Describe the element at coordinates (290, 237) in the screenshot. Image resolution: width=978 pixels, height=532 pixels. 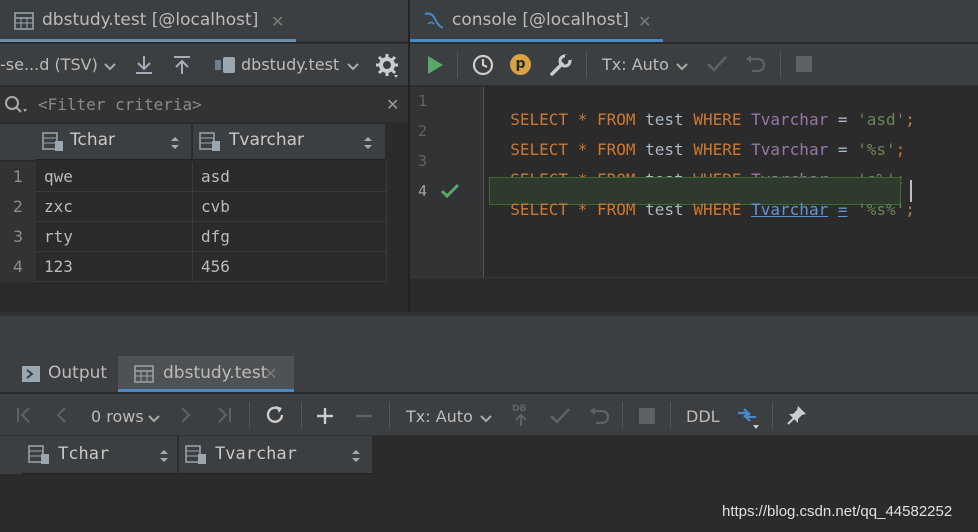
I see `table-cell: dfg` at that location.